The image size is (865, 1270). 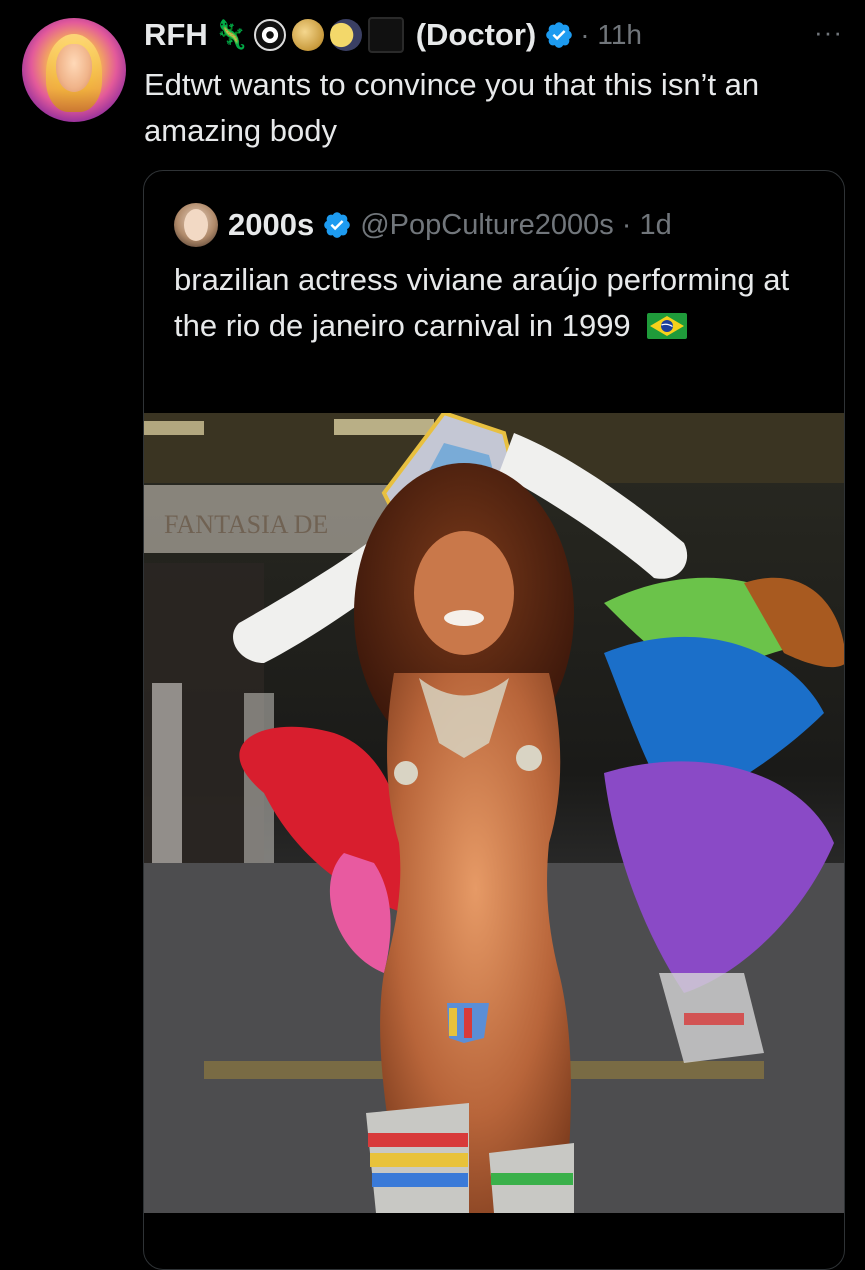 What do you see at coordinates (307, 35) in the screenshot?
I see `saturn-emoji-icon` at bounding box center [307, 35].